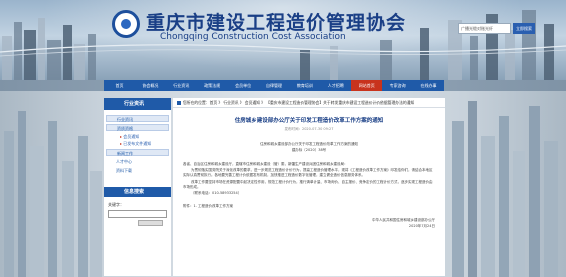 This screenshot has height=277, width=566. I want to click on nav-item: 协会概况, so click(150, 85).